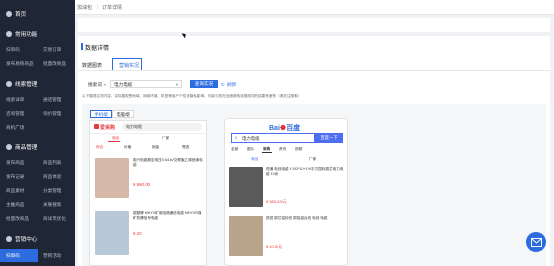  What do you see at coordinates (9, 14) in the screenshot?
I see `home-icon` at bounding box center [9, 14].